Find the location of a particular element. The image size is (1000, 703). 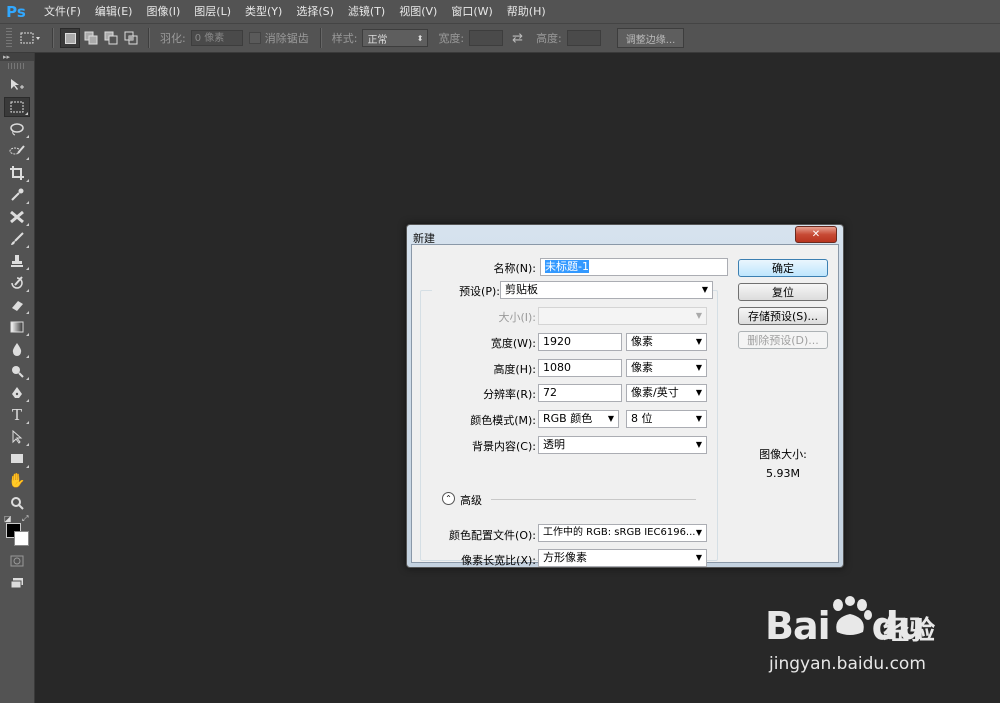

path-selection-tool-icon is located at coordinates (17, 437).